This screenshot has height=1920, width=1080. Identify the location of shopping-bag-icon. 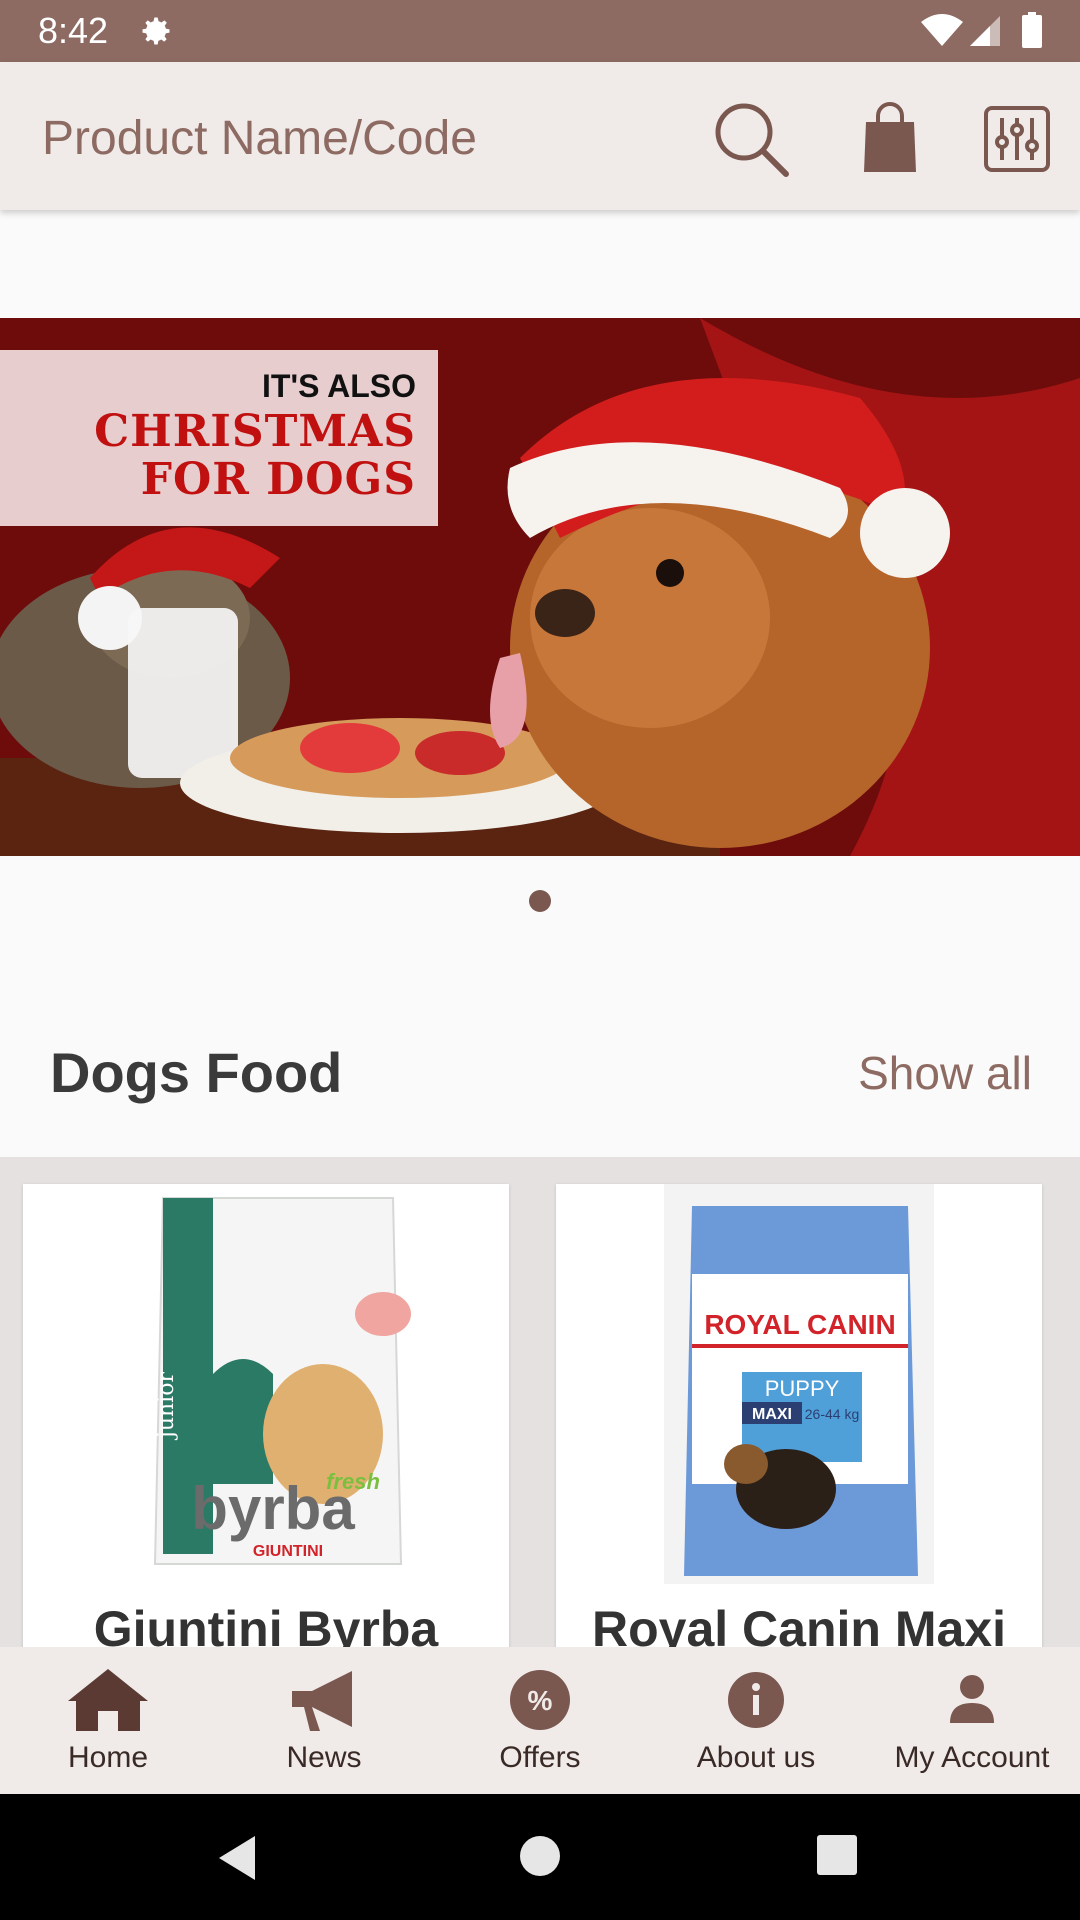
(890, 138).